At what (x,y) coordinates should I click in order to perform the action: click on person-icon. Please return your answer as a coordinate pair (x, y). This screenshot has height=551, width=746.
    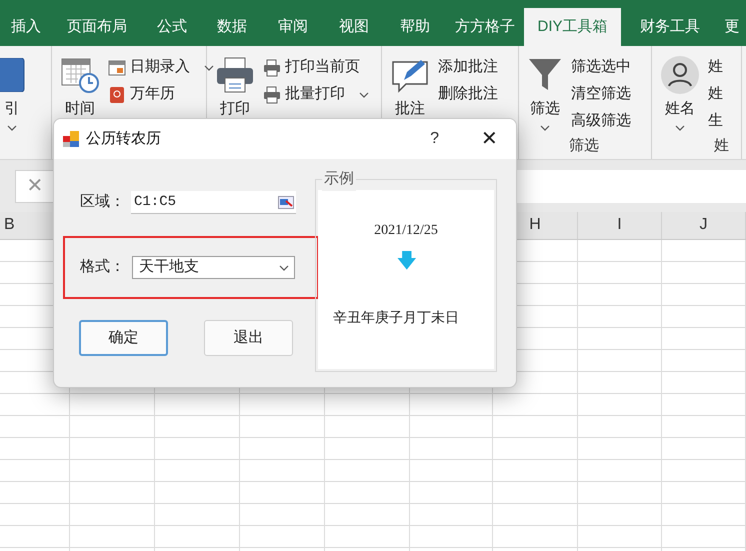
    Looking at the image, I should click on (680, 75).